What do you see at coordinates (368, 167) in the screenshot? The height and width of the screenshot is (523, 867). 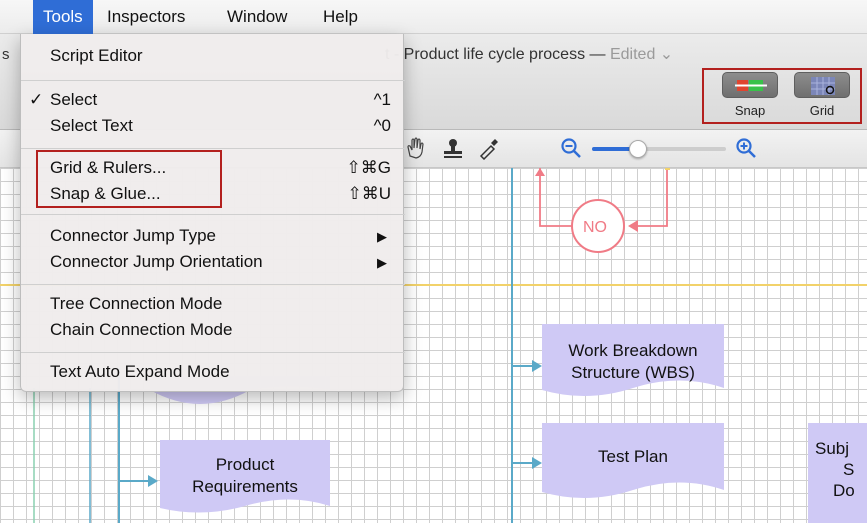 I see `menu-item-shortcut: ⇧⌘G` at bounding box center [368, 167].